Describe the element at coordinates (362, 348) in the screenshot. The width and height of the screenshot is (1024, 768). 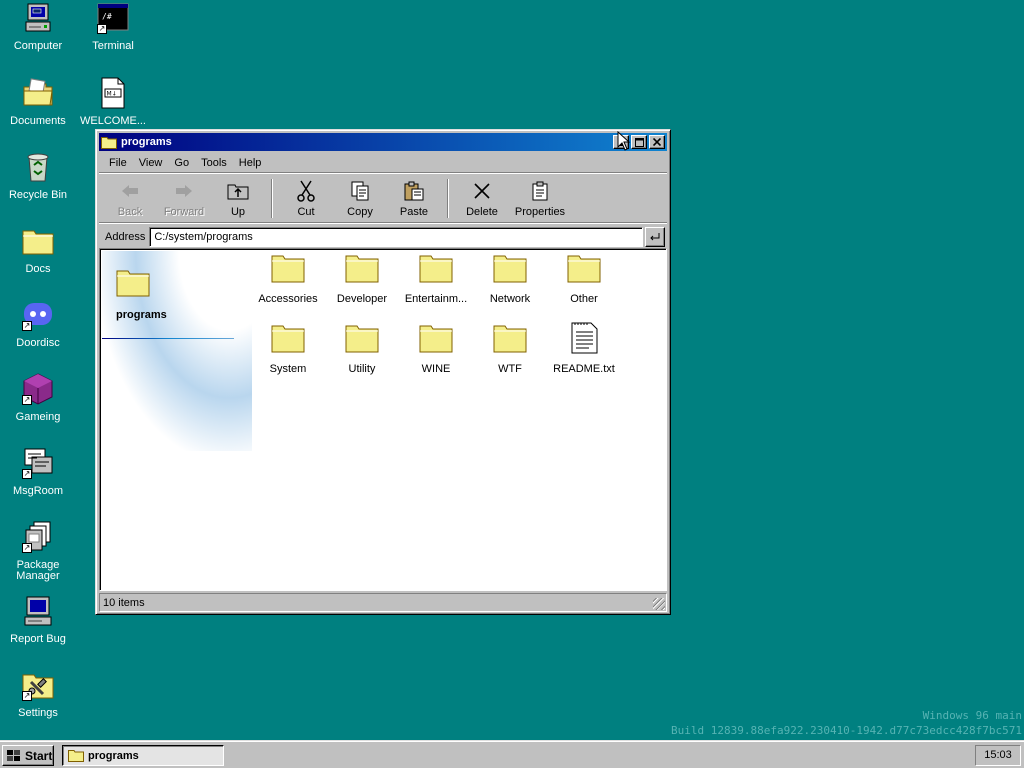
I see `folder-item: Utility` at that location.